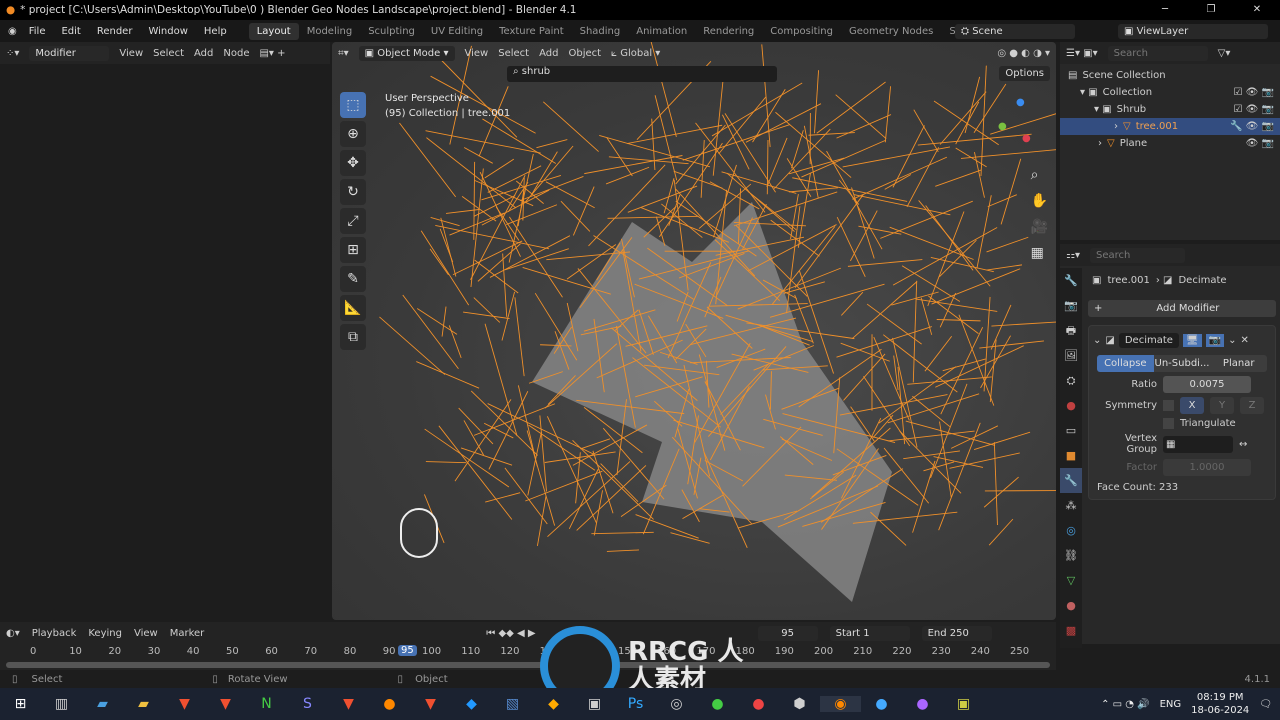 Image resolution: width=1280 pixels, height=720 pixels. Describe the element at coordinates (528, 665) in the screenshot. I see `timeline-scrollbar` at that location.